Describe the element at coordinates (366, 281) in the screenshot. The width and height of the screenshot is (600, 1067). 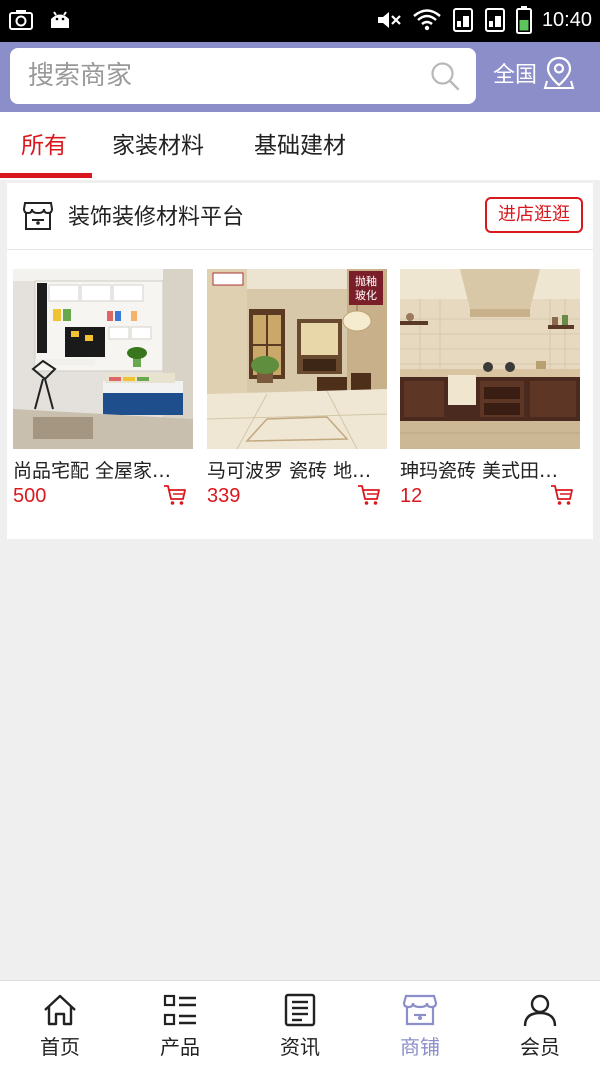
I see `product-badge-line1: 抛釉` at that location.